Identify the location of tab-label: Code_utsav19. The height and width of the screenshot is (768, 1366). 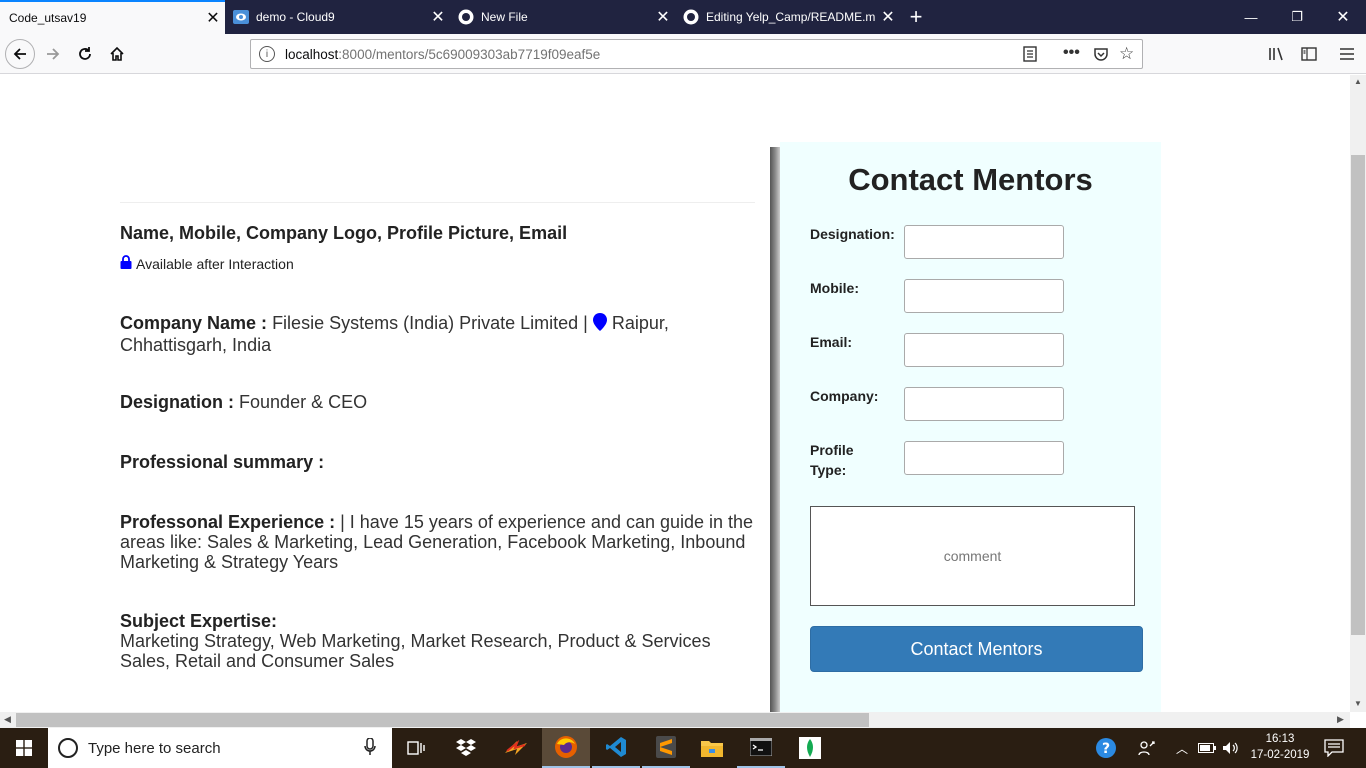
(48, 18).